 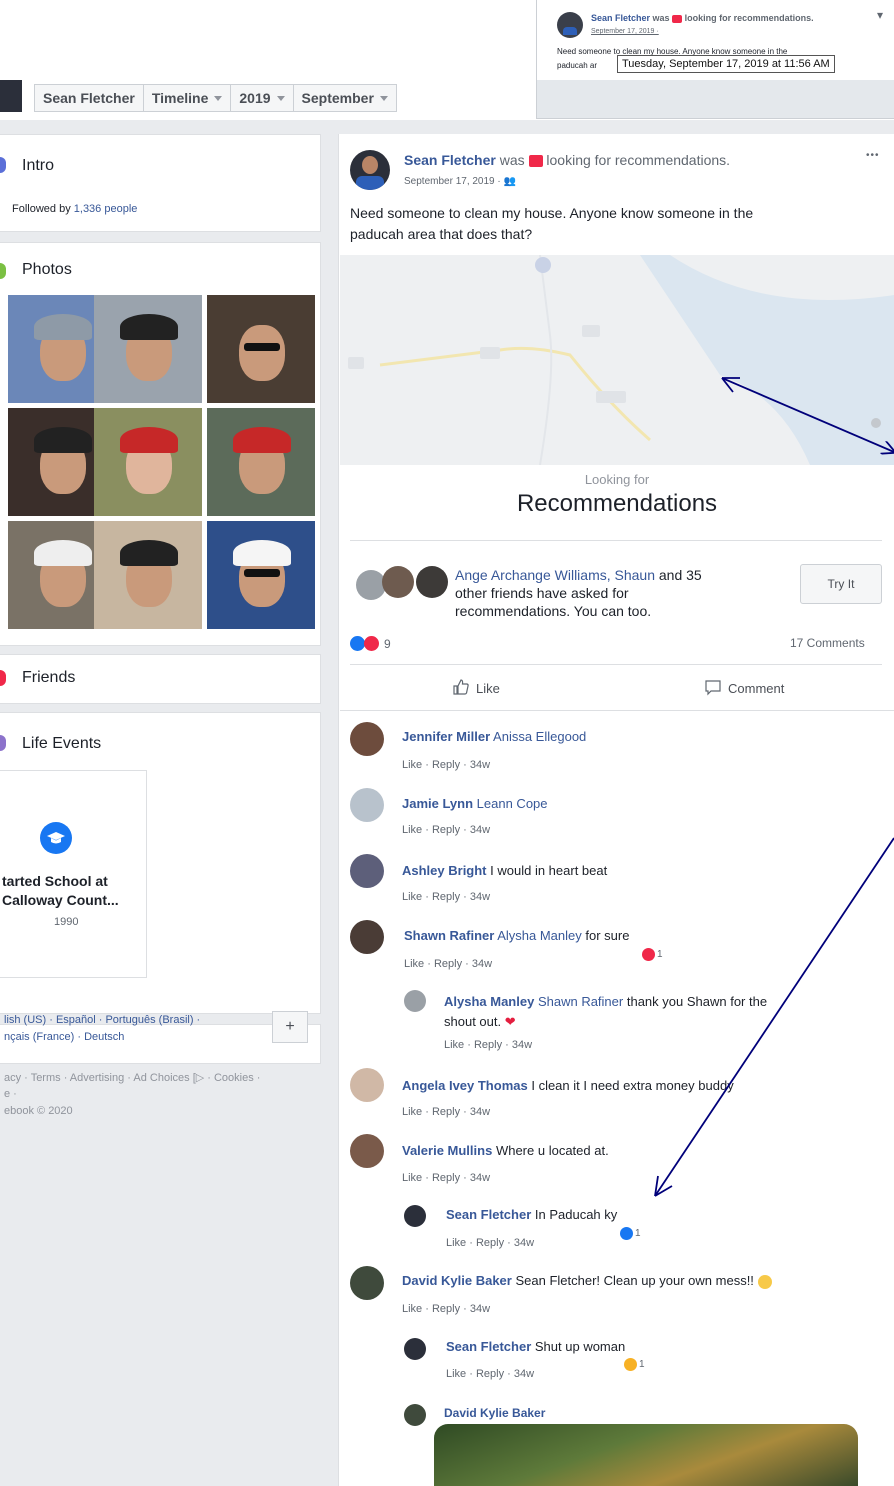 I want to click on reply-gif-image, so click(x=646, y=1455).